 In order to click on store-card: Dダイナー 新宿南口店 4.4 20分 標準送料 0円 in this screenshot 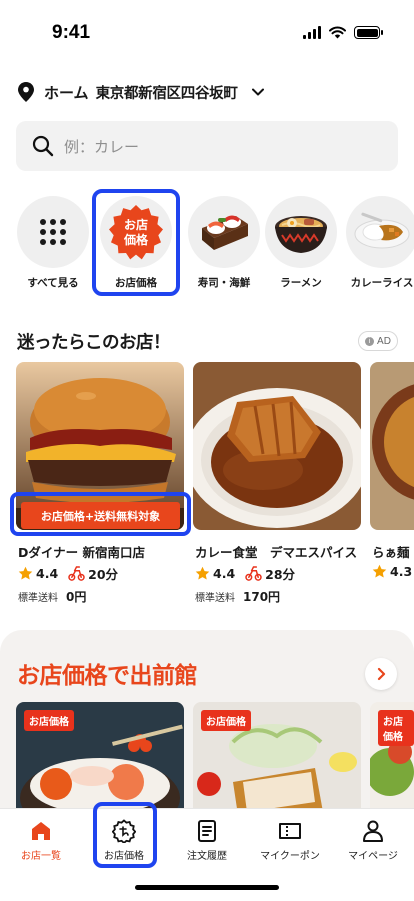, I will do `click(100, 484)`.